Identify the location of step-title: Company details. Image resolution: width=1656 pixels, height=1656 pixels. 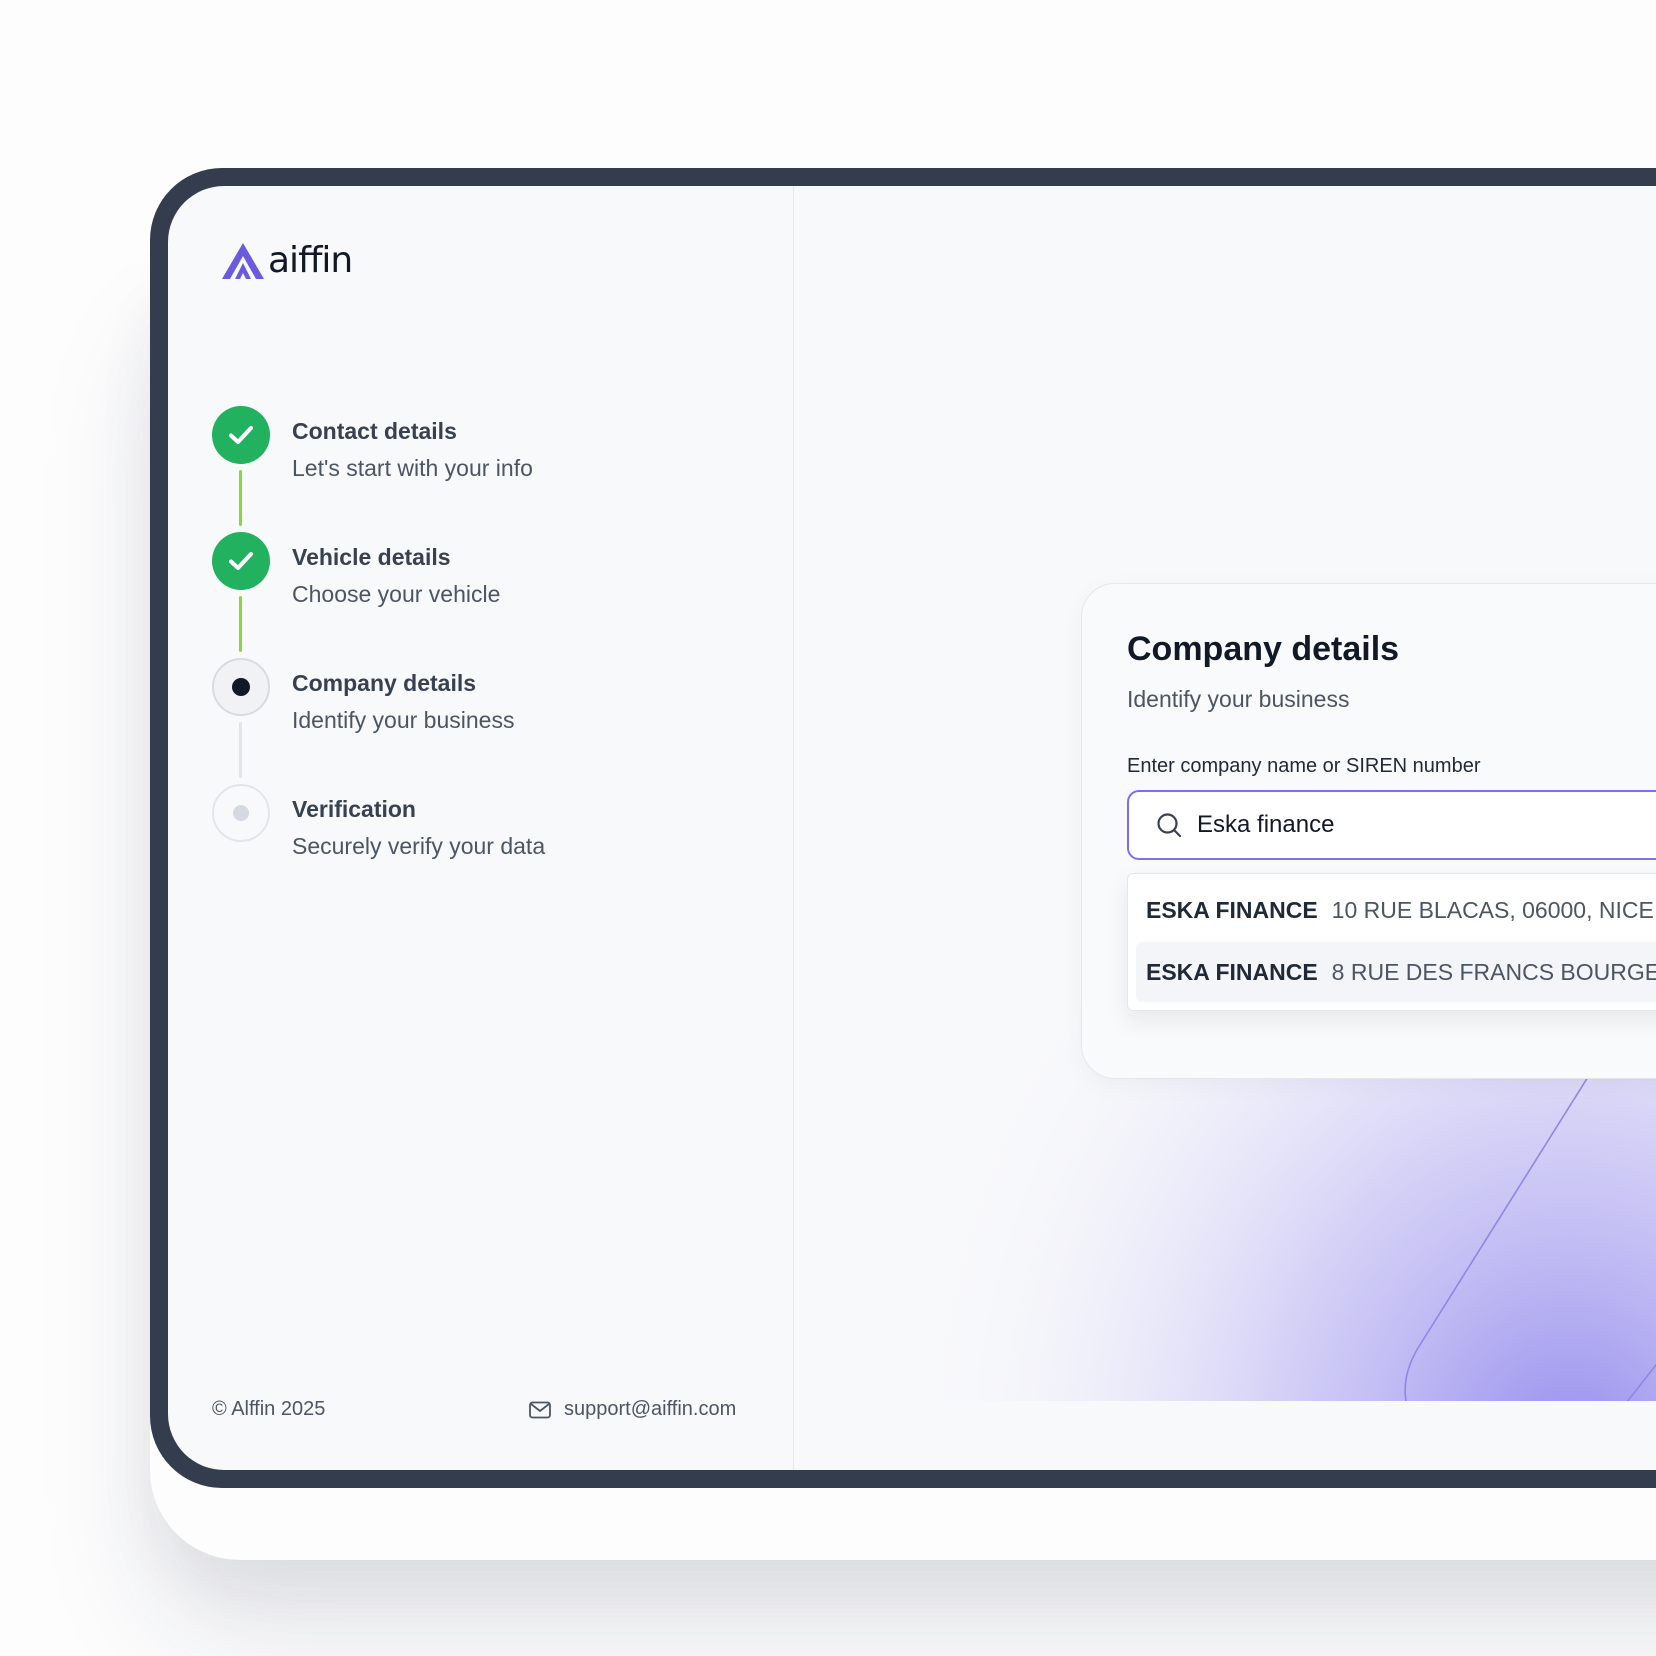
(384, 683).